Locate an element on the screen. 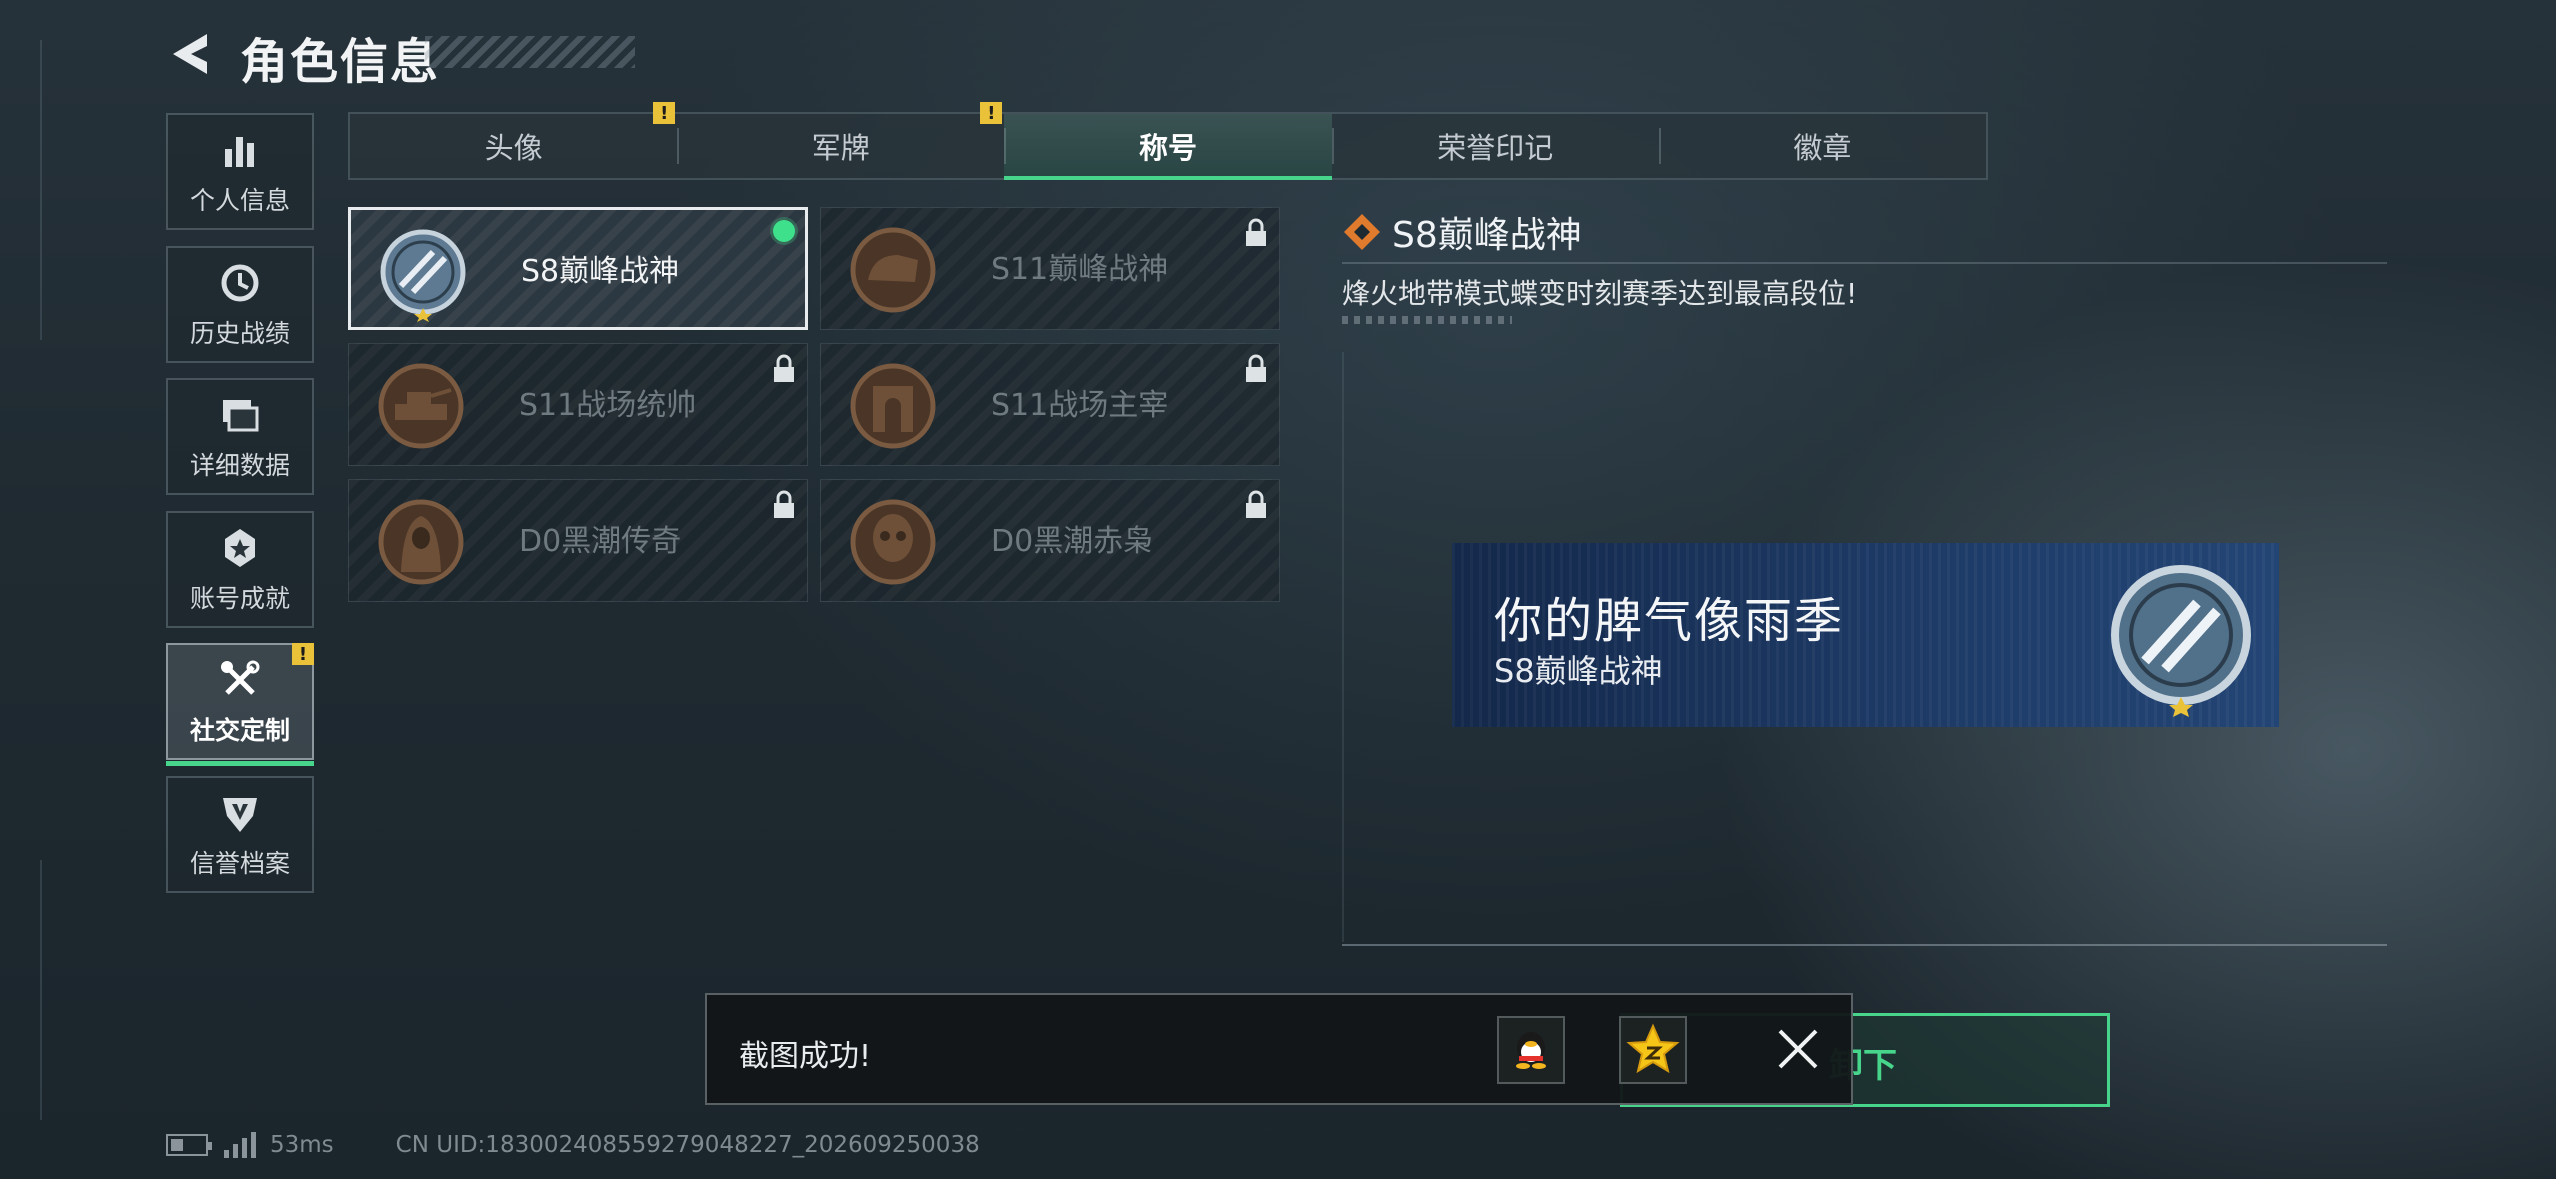 The width and height of the screenshot is (2556, 1179). tab-label: 徽章 is located at coordinates (1822, 148).